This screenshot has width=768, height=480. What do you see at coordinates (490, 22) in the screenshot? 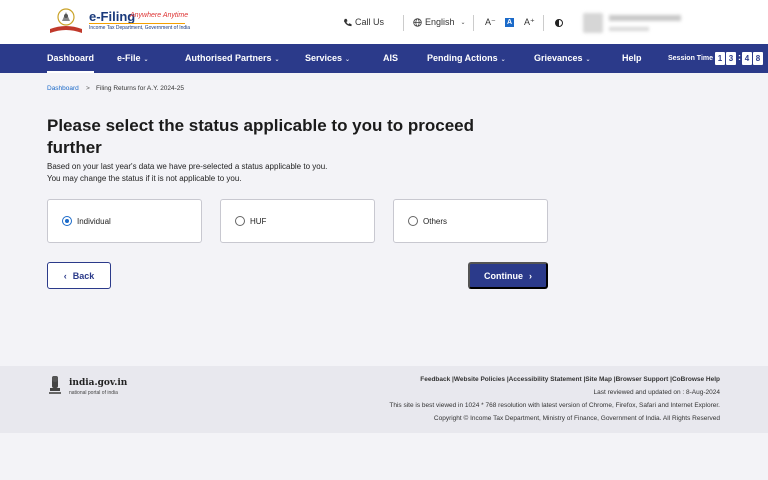
I see `font-decrease-button: A⁻` at bounding box center [490, 22].